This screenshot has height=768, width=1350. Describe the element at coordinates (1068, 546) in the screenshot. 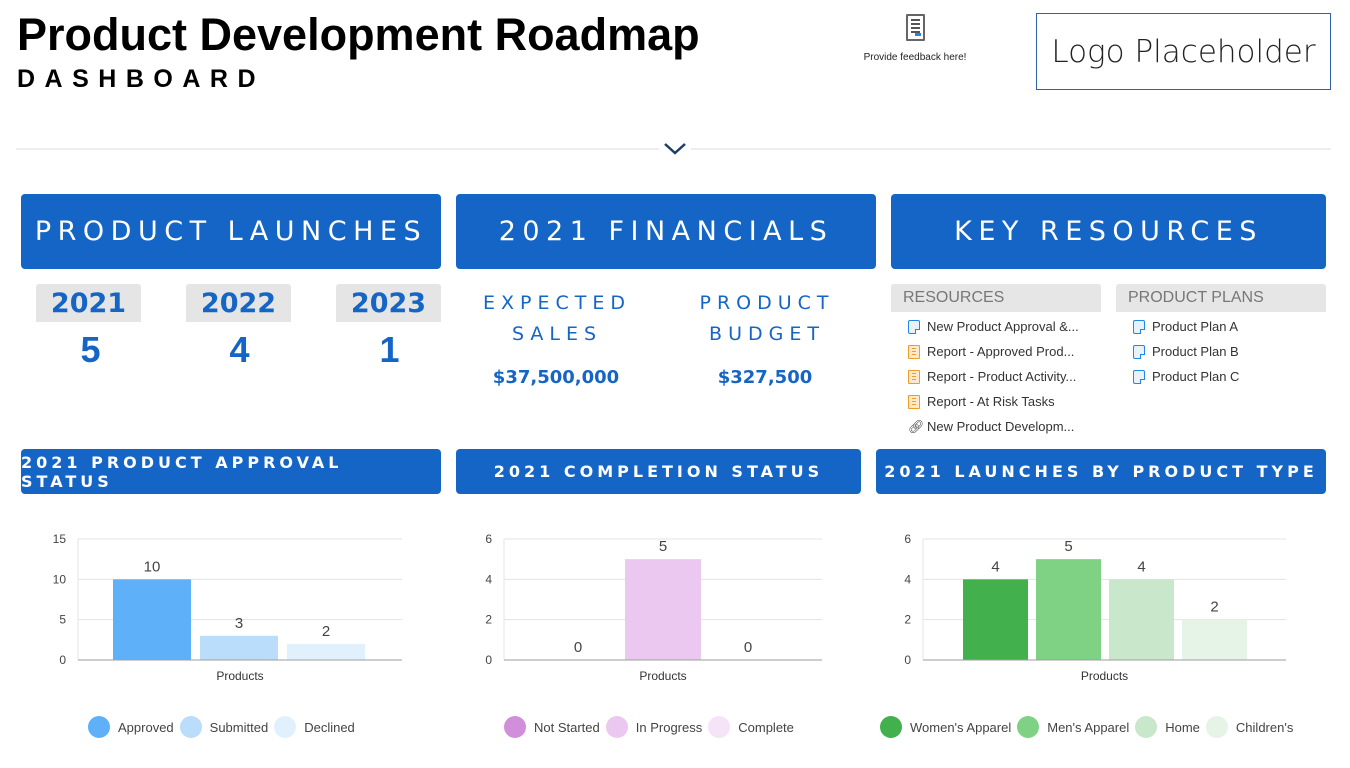

I see `data-label: 5` at that location.